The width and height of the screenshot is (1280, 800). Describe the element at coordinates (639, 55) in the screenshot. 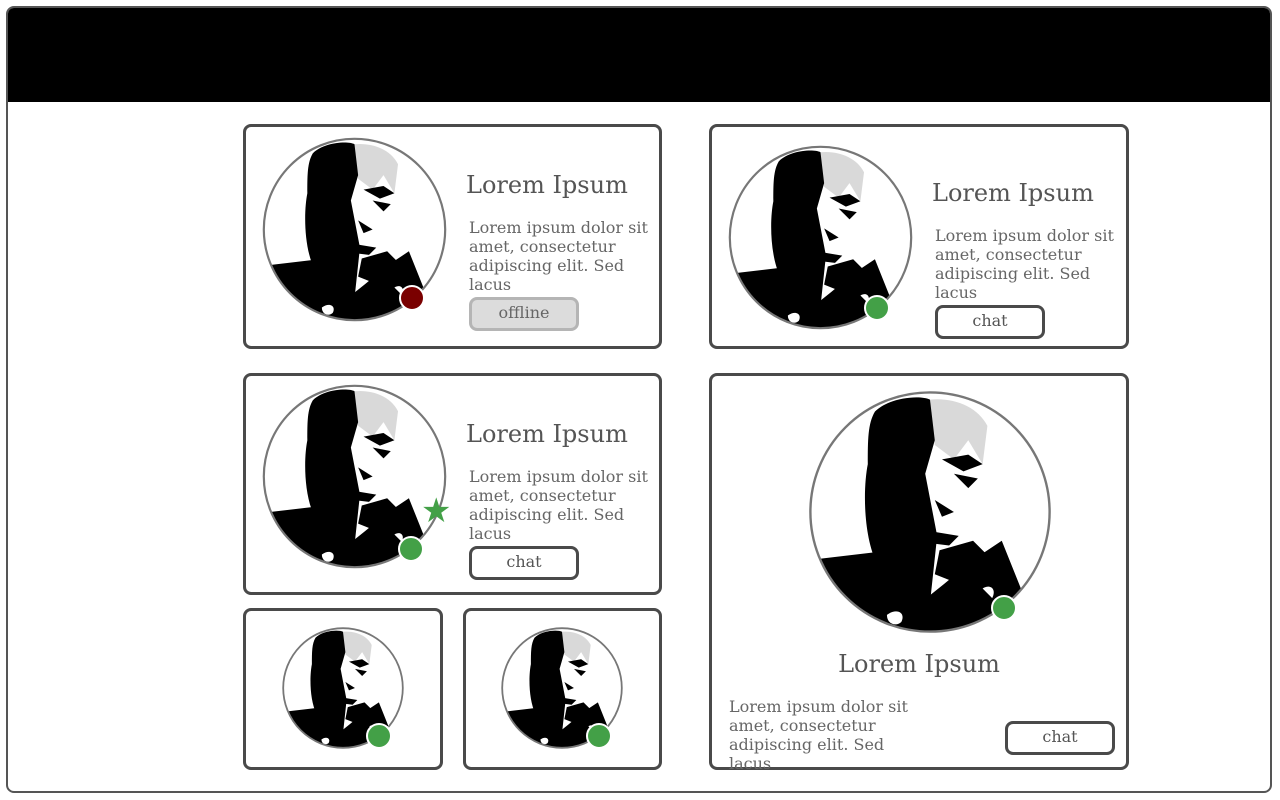

I see `header-bar` at that location.